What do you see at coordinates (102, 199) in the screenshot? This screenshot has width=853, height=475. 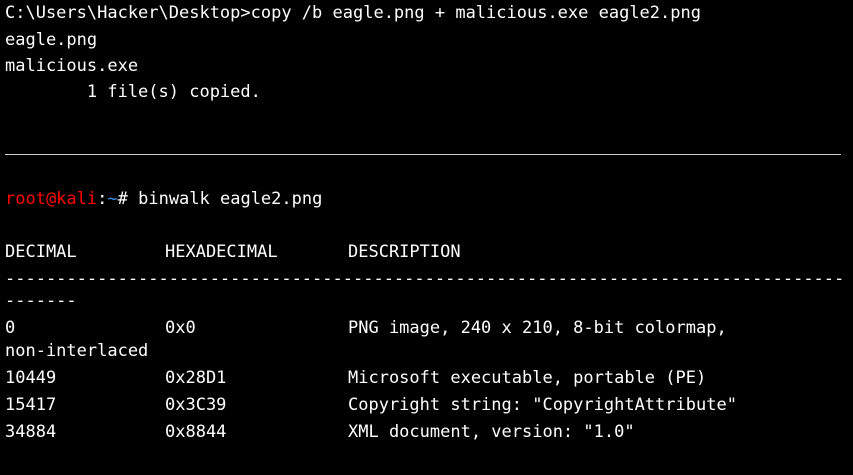 I see `prompt-colon: :` at bounding box center [102, 199].